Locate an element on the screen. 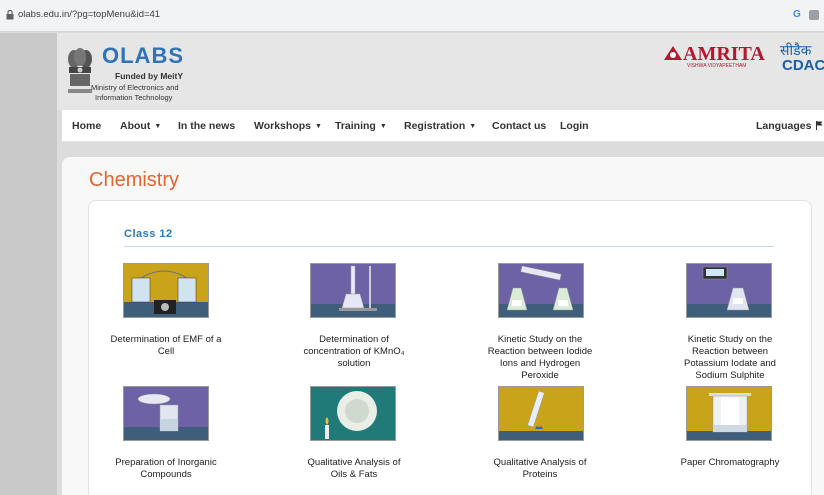 This screenshot has width=824, height=495. nav-languages: Languages is located at coordinates (789, 126).